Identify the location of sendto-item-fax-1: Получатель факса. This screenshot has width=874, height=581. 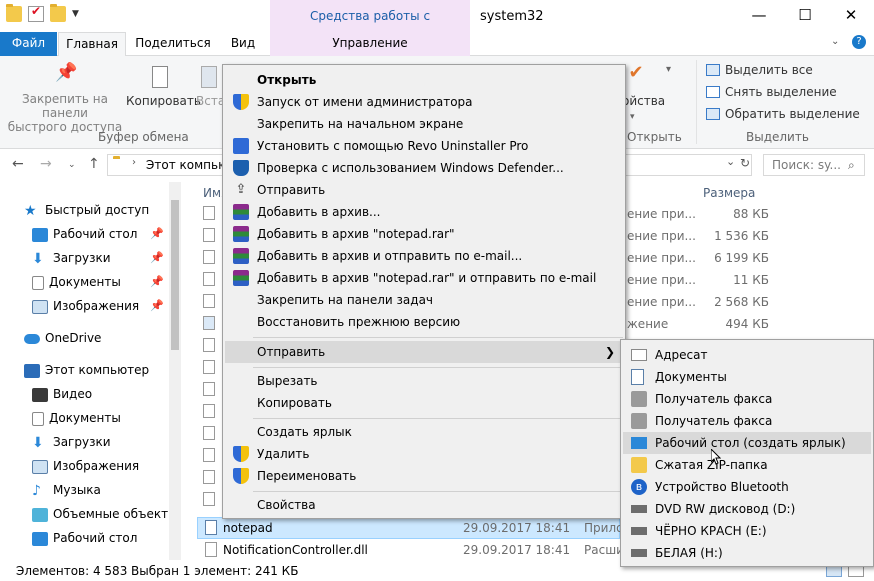
(747, 399).